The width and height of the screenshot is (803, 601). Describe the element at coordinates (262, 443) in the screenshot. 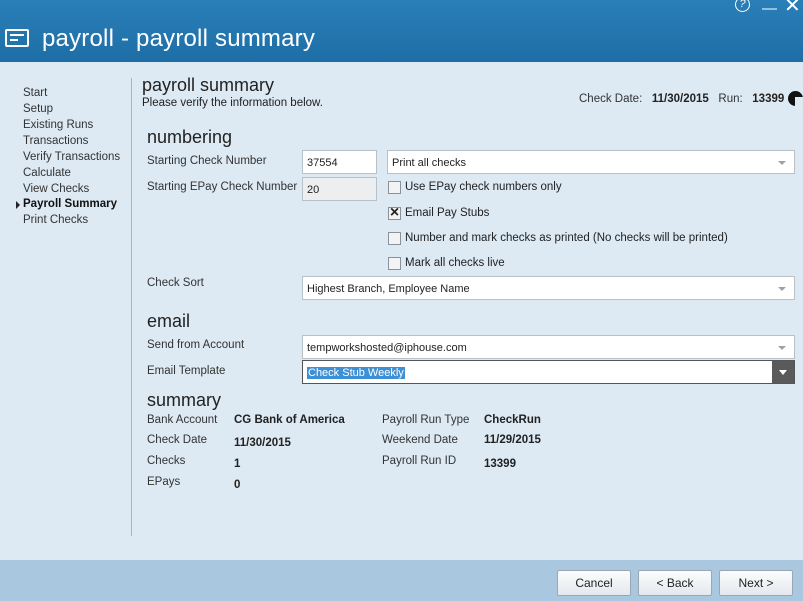

I see `summary-check-date-value: 11/30/2015` at that location.